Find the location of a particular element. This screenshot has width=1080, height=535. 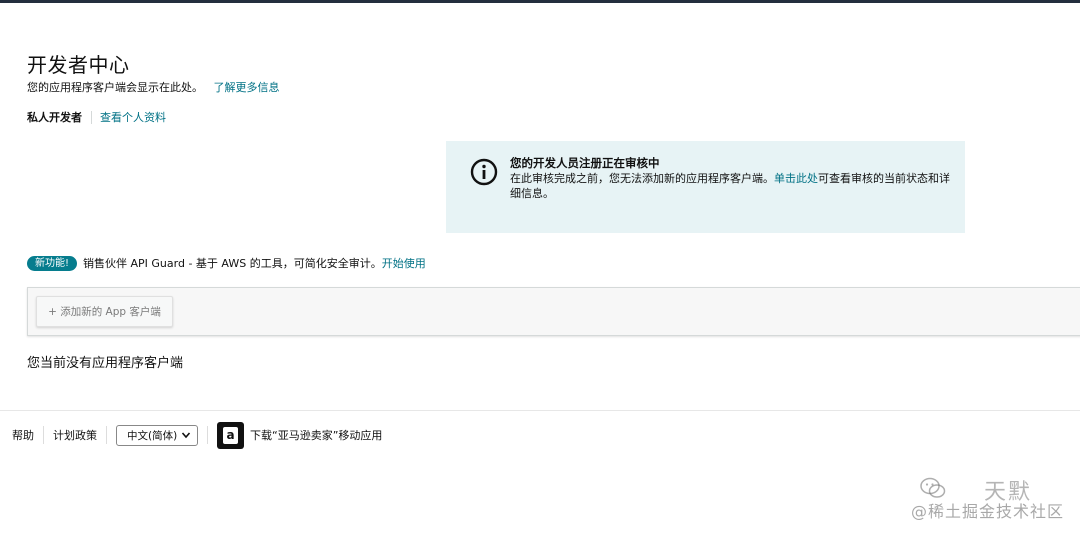

top-border is located at coordinates (540, 1).